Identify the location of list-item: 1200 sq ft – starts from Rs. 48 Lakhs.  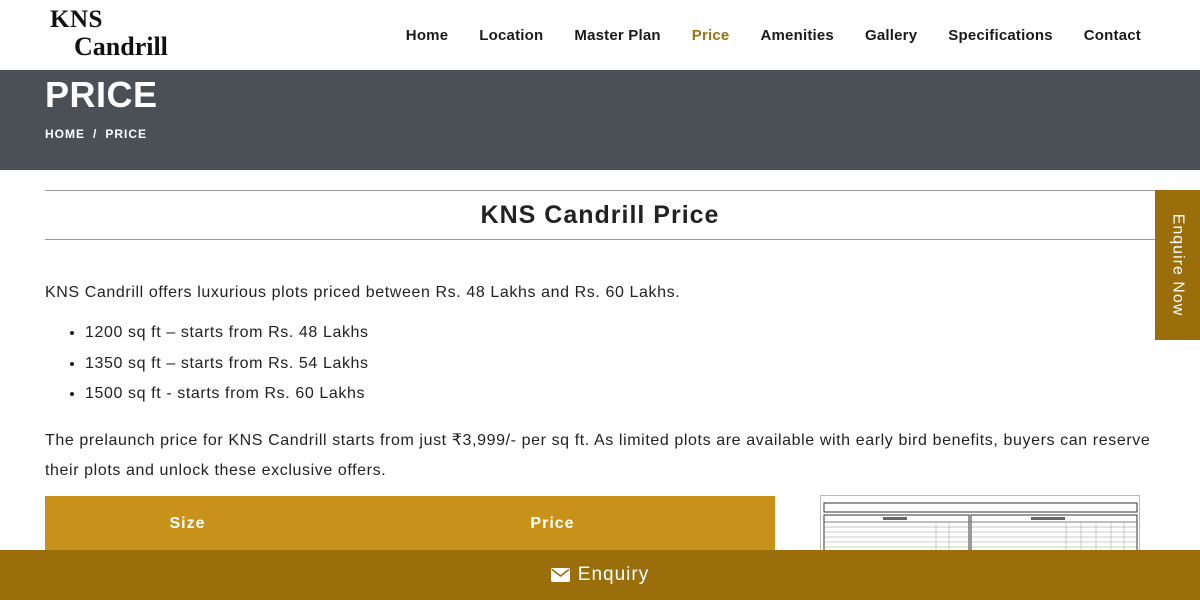
(227, 337).